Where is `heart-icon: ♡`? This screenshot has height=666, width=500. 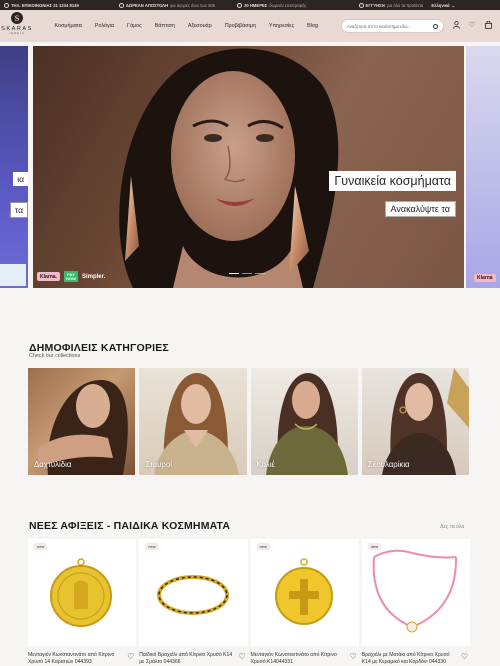
heart-icon: ♡ is located at coordinates (472, 25).